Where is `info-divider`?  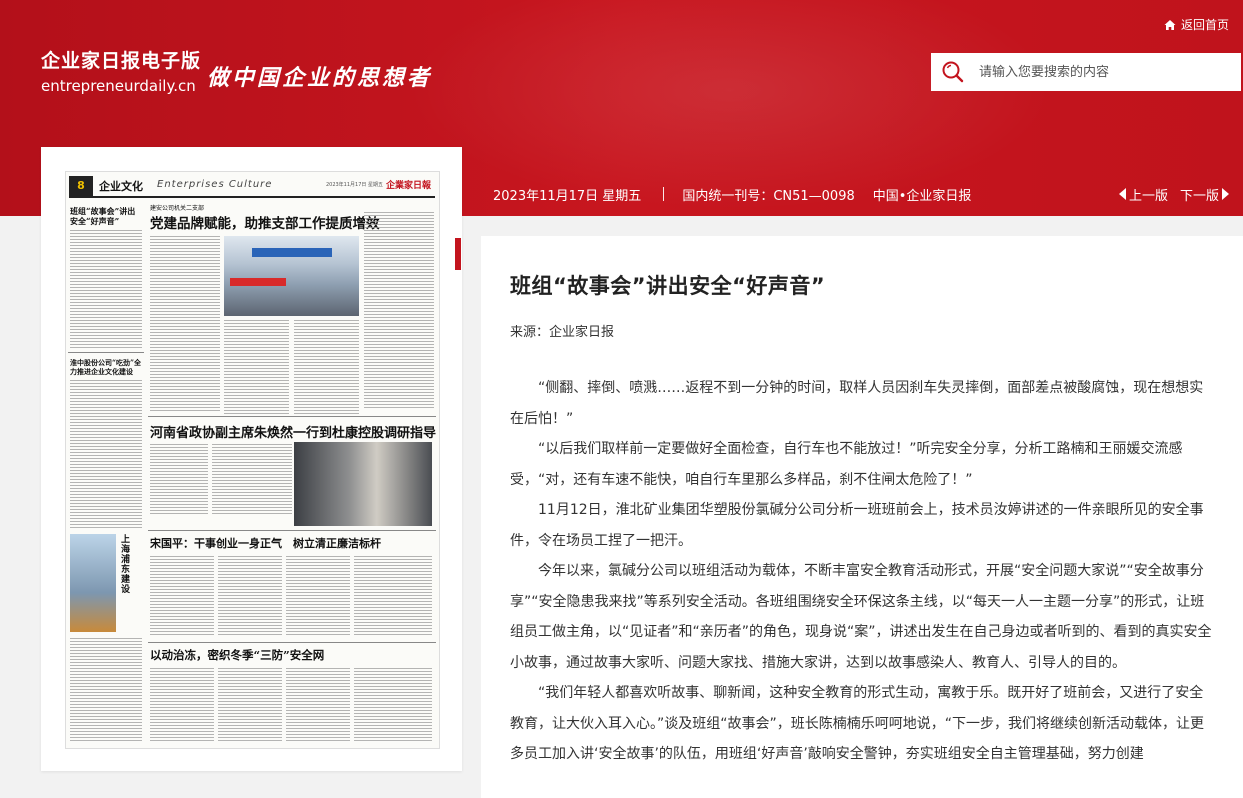 info-divider is located at coordinates (664, 194).